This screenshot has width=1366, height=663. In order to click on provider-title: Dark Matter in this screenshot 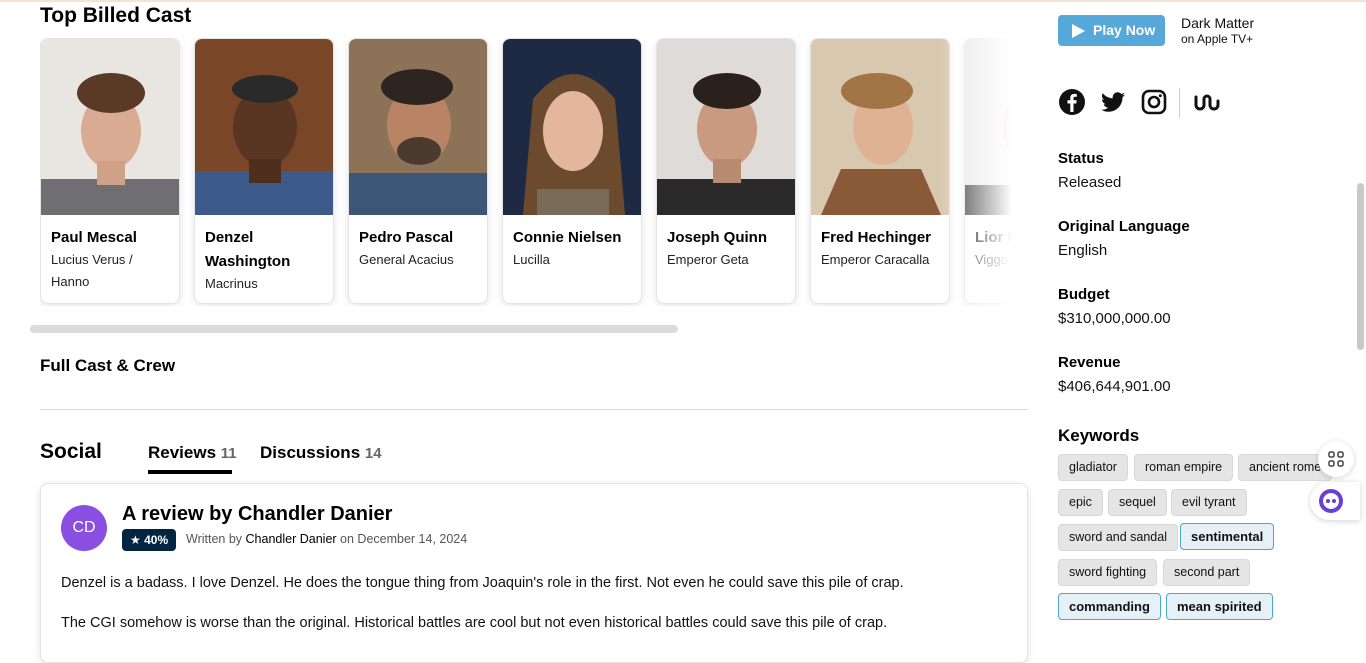, I will do `click(1217, 23)`.